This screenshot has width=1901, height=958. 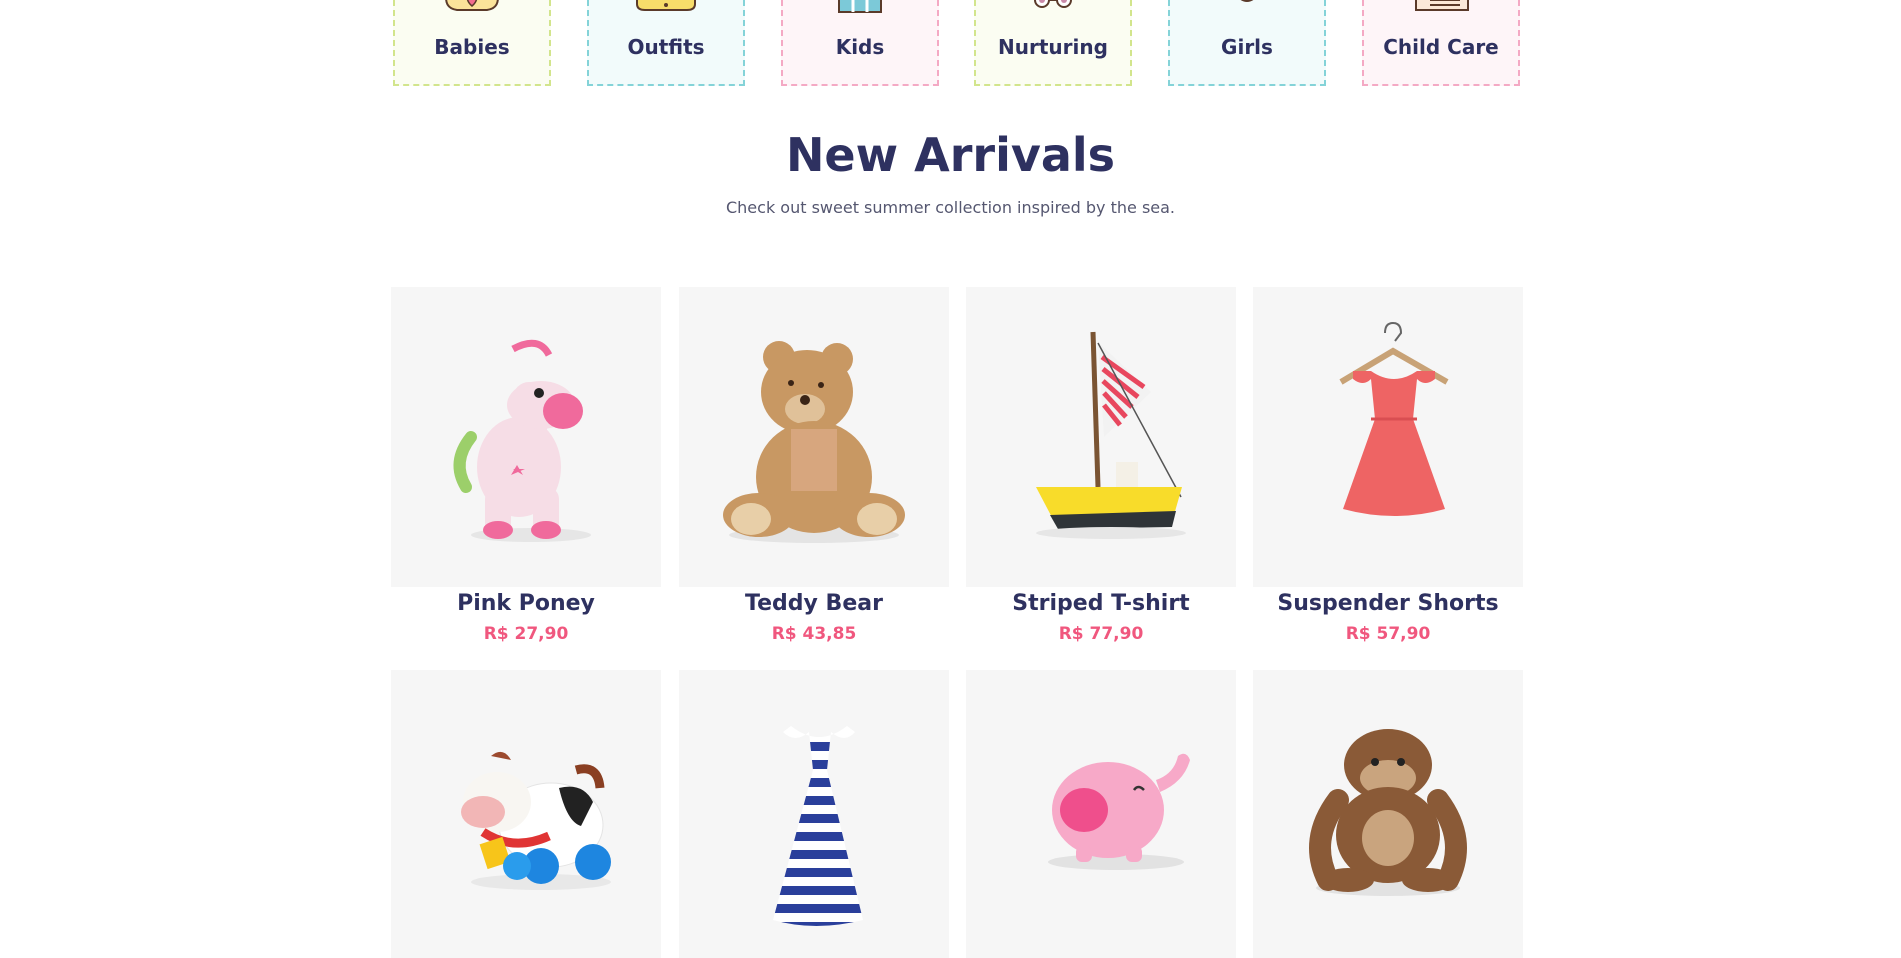 I want to click on category-card-babies: Babies, so click(x=472, y=43).